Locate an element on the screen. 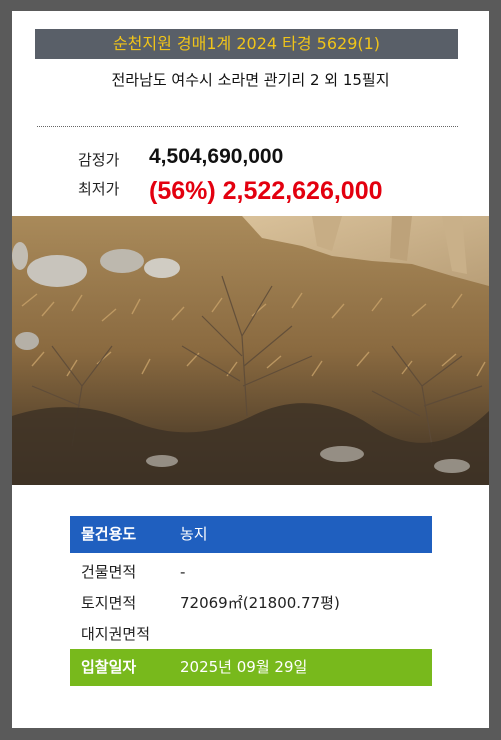  usage-label: 물건용도 is located at coordinates (109, 534).